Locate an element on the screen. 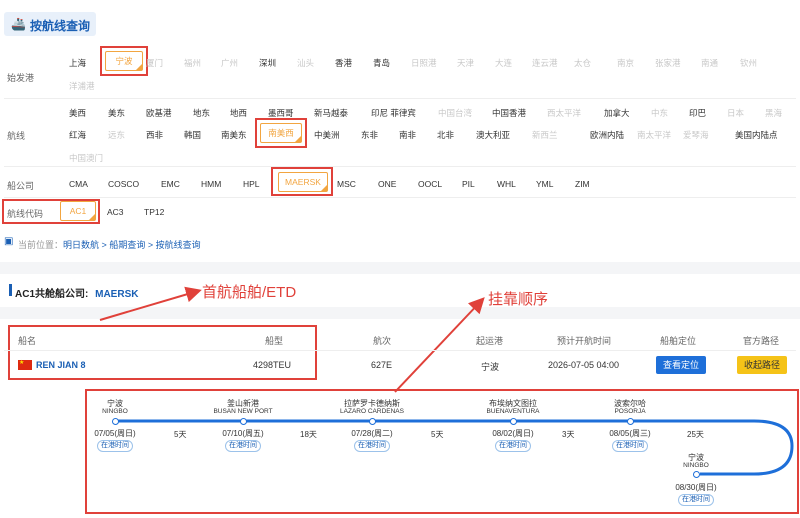 The width and height of the screenshot is (800, 518). port-date: 07/05(周日) is located at coordinates (115, 433).